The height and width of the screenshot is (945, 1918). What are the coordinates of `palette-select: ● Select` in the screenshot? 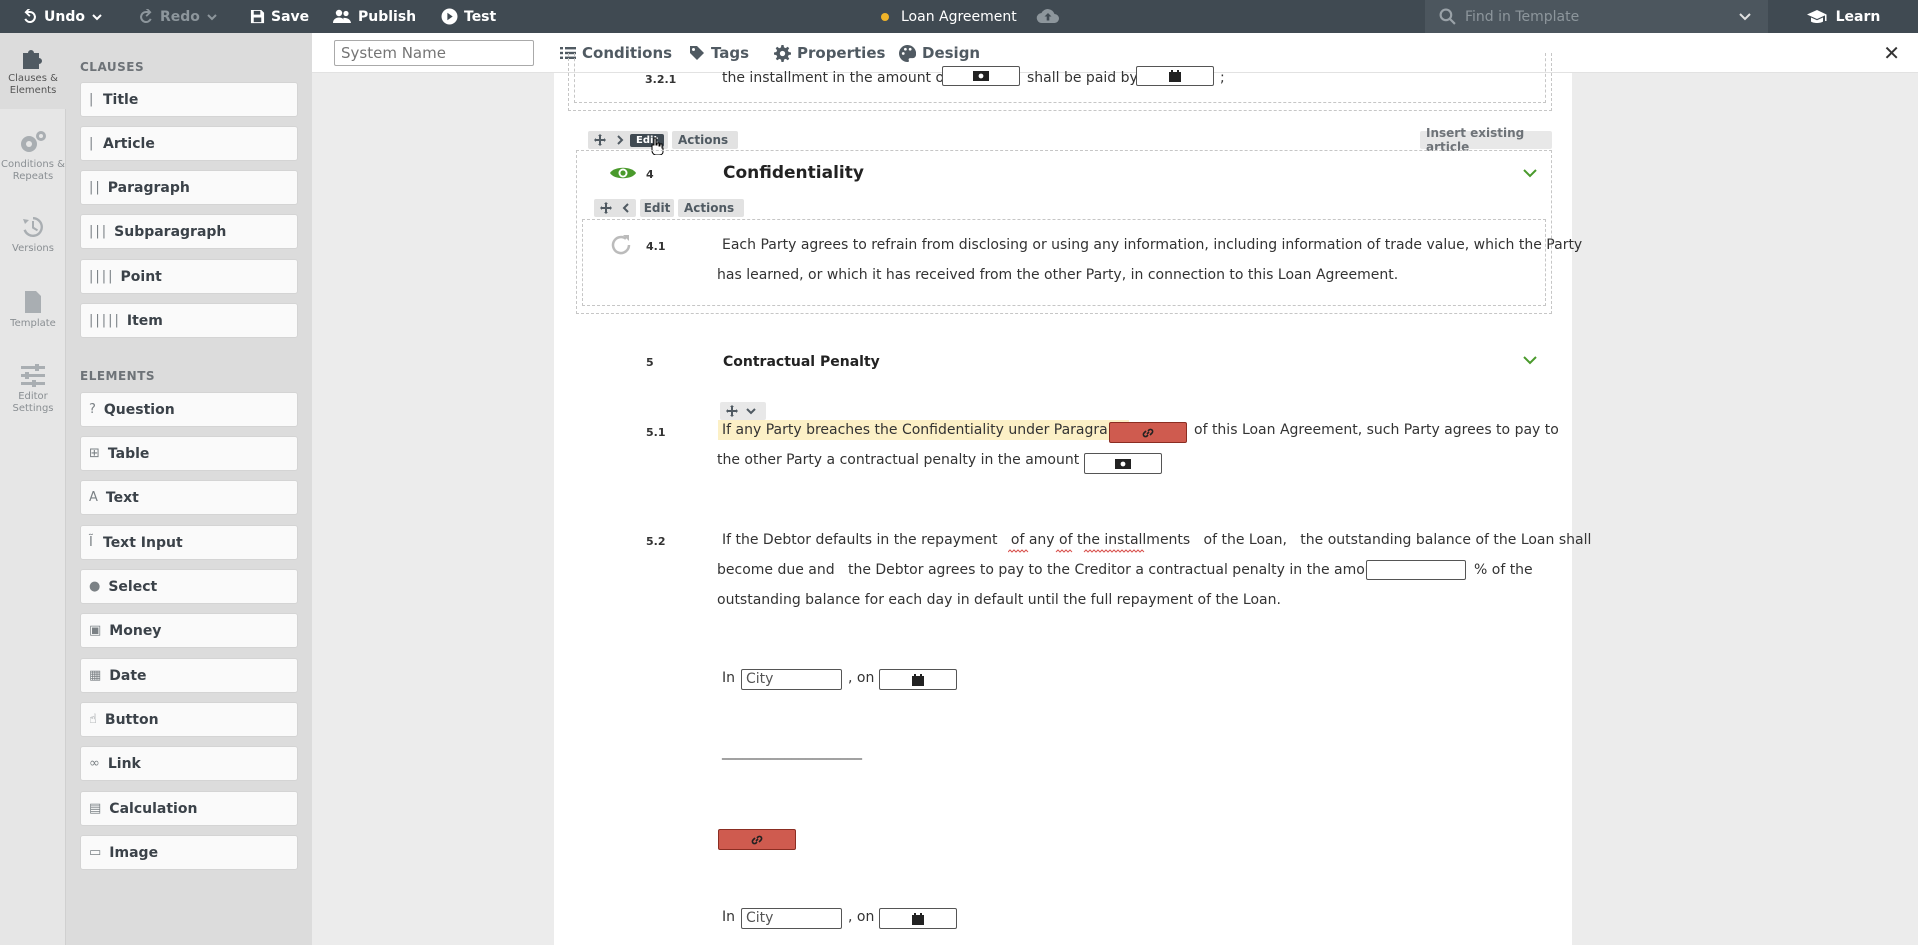 It's located at (189, 586).